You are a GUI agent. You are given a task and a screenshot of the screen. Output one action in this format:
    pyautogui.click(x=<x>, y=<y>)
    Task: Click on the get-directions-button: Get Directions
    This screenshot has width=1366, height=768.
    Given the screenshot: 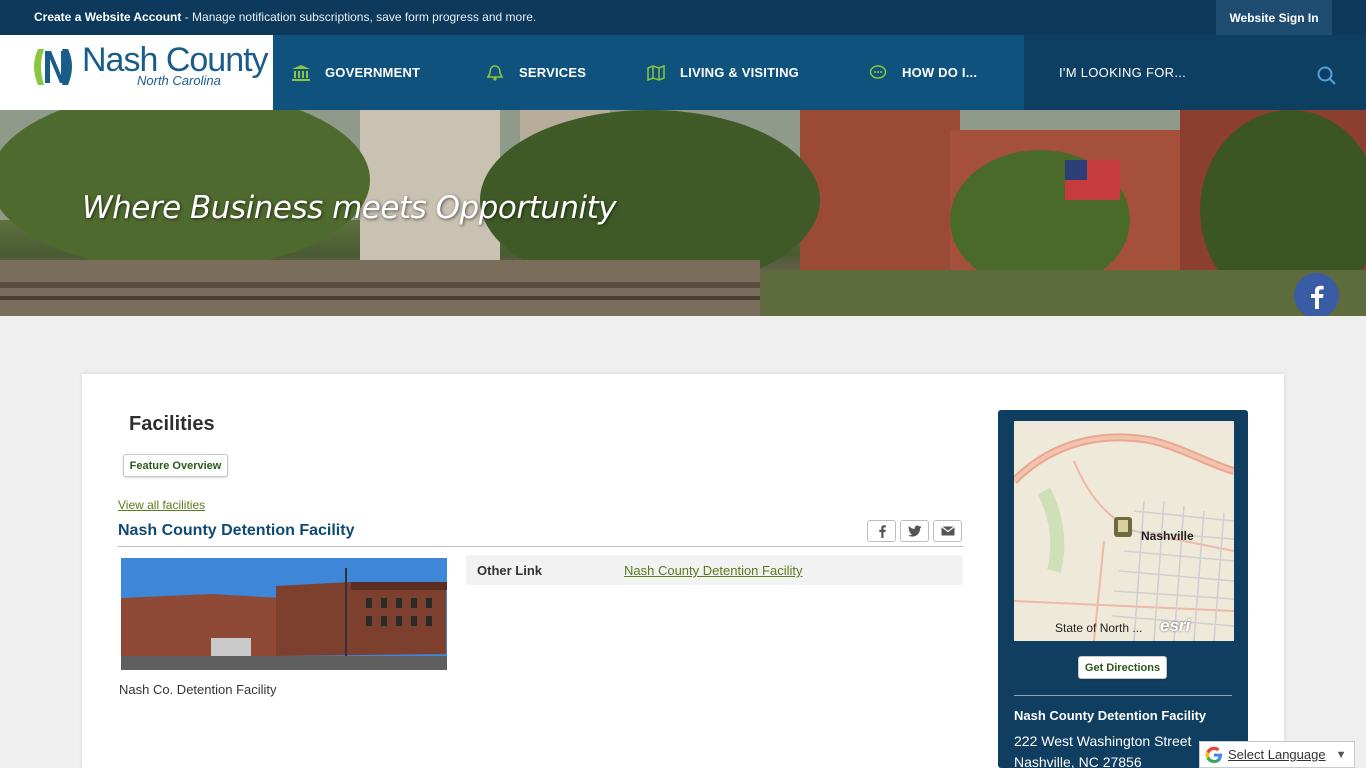 What is the action you would take?
    pyautogui.click(x=1122, y=667)
    